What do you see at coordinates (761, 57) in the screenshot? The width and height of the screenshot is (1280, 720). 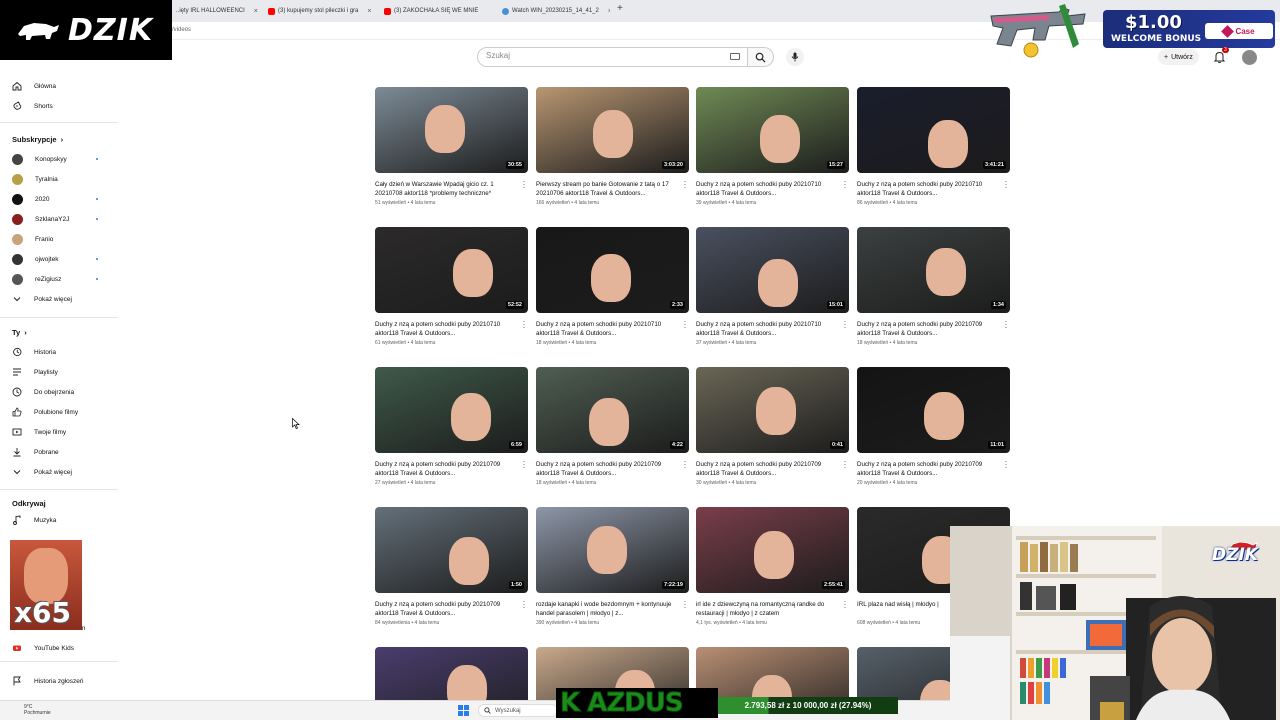 I see `search-button` at bounding box center [761, 57].